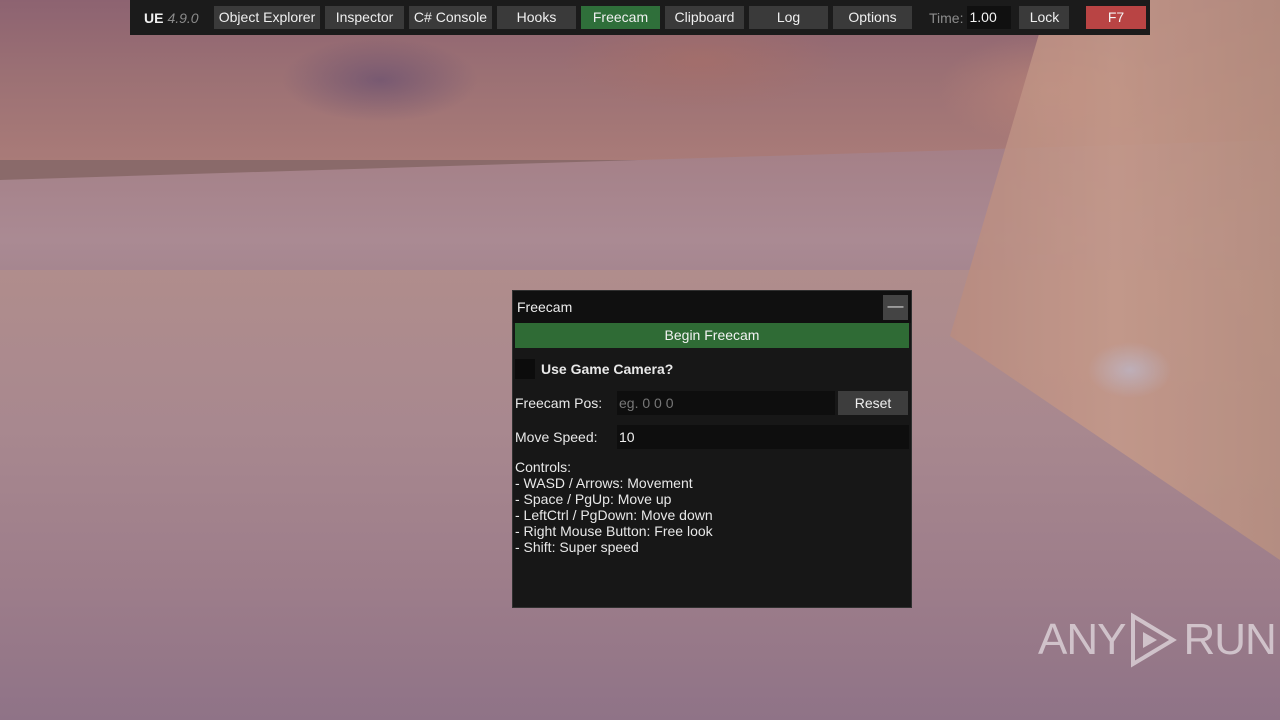 The height and width of the screenshot is (720, 1280). I want to click on tab-clipboard: Clipboard, so click(704, 17).